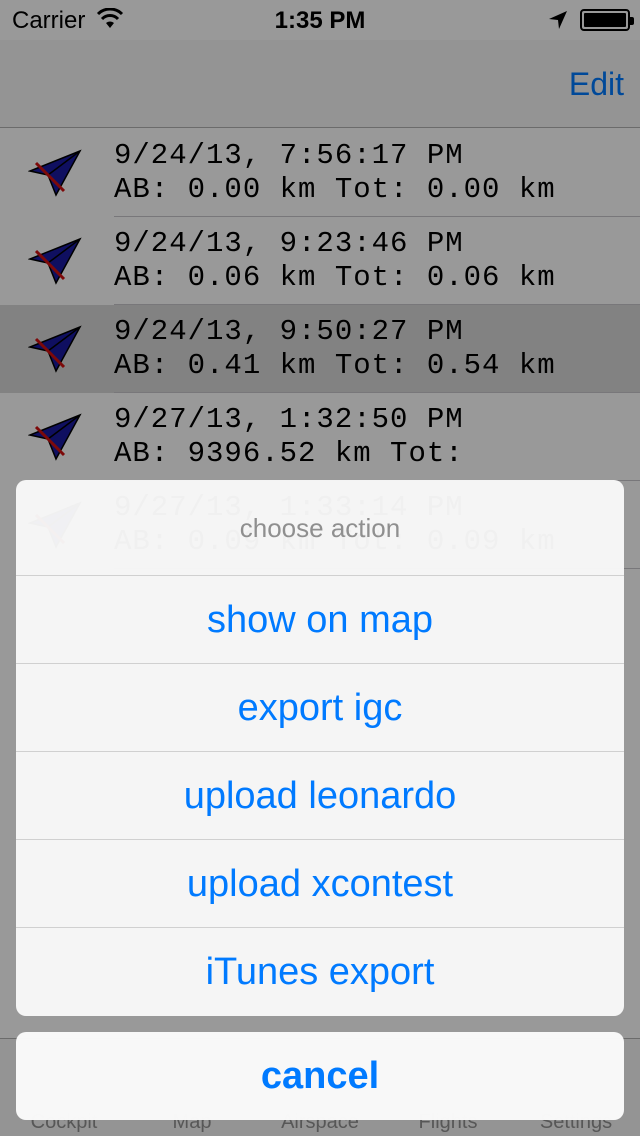  Describe the element at coordinates (320, 708) in the screenshot. I see `export-igc-button: export igc` at that location.